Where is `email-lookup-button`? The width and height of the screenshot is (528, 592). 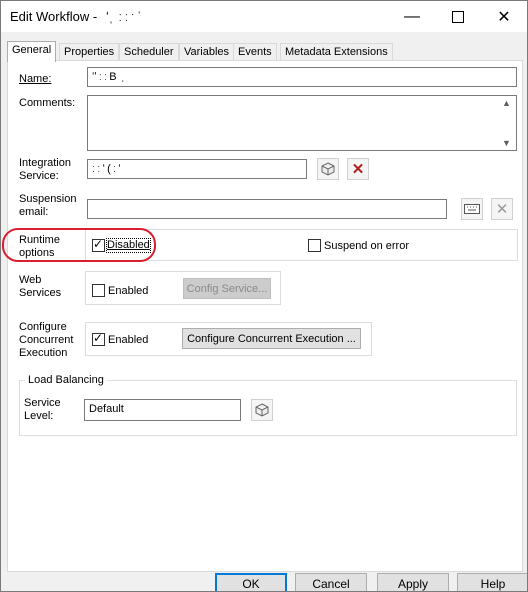
email-lookup-button is located at coordinates (472, 209).